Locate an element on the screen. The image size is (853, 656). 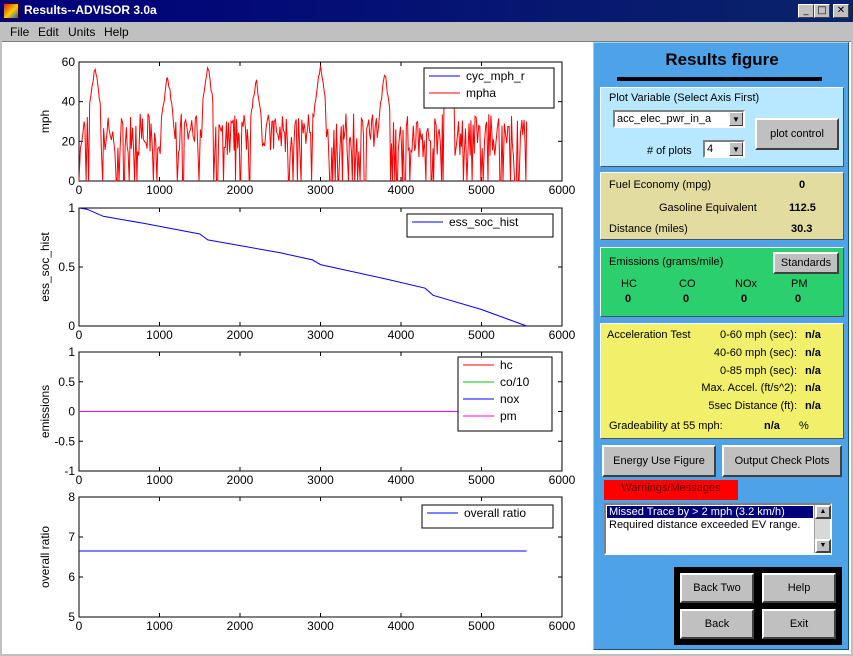
y-axis-label: emissions is located at coordinates (45, 411).